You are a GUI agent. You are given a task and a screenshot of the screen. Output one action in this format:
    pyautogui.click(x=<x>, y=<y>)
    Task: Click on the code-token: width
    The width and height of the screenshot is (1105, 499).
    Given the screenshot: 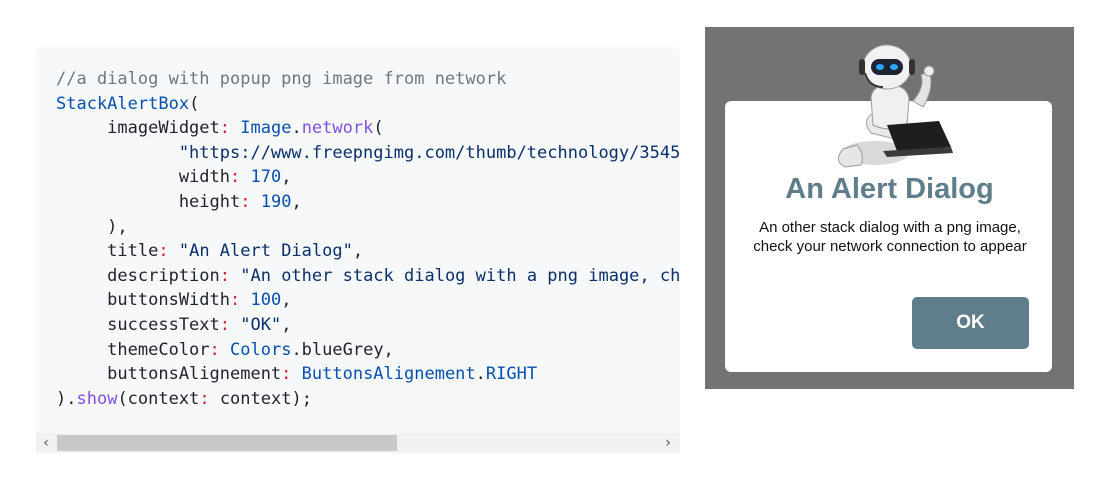 What is the action you would take?
    pyautogui.click(x=143, y=177)
    